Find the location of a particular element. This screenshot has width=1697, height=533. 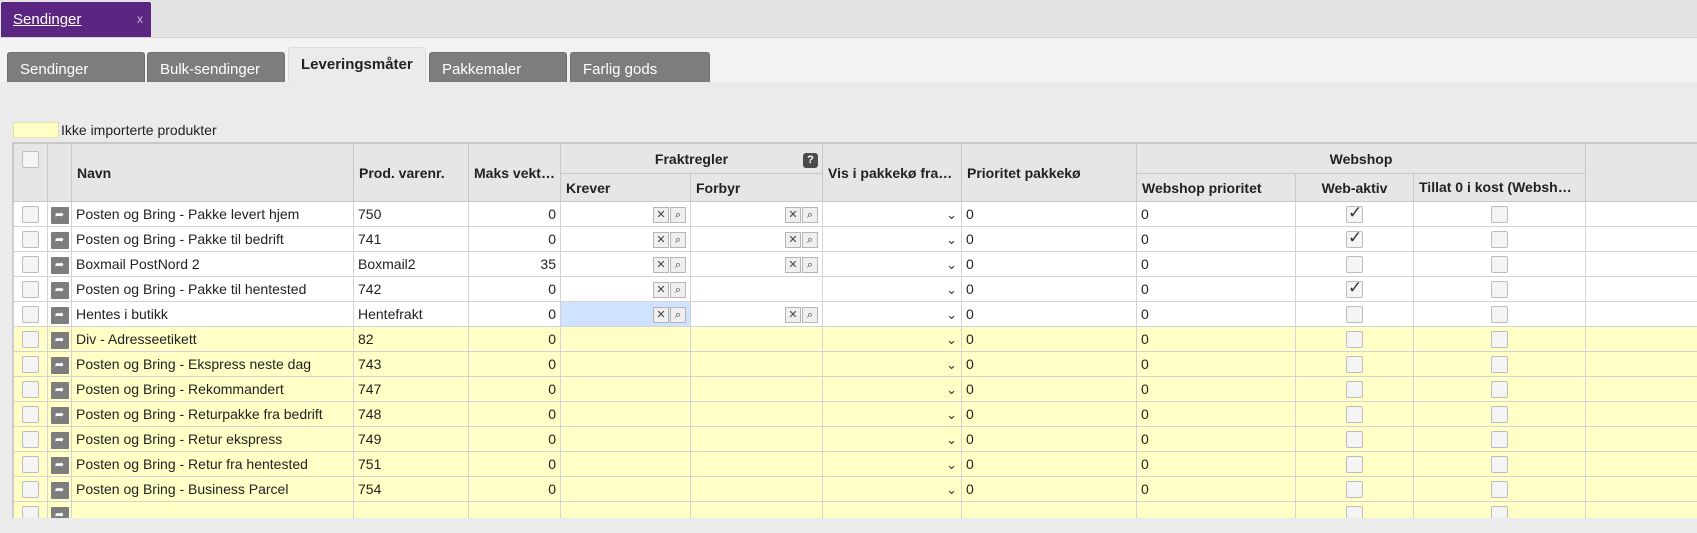

table-row: ➦ is located at coordinates (855, 509).